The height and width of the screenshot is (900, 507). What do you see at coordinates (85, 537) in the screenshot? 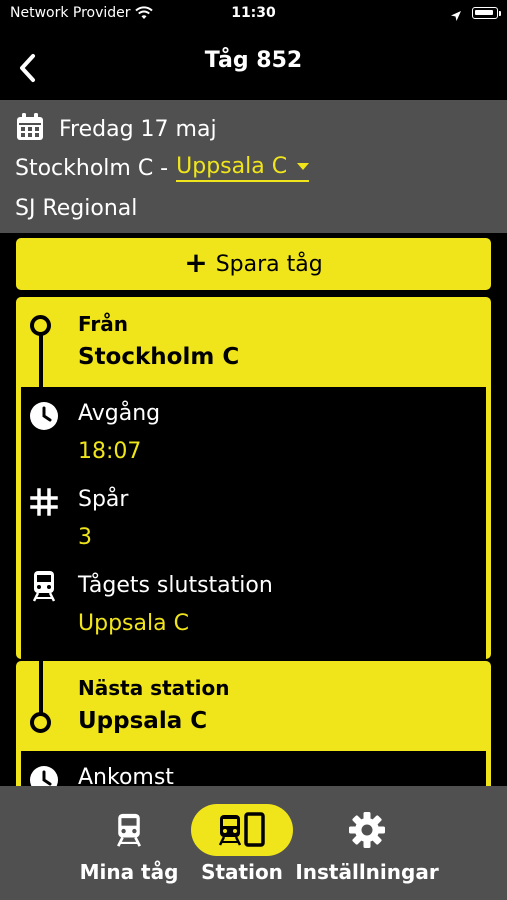
I see `track-number: 3` at bounding box center [85, 537].